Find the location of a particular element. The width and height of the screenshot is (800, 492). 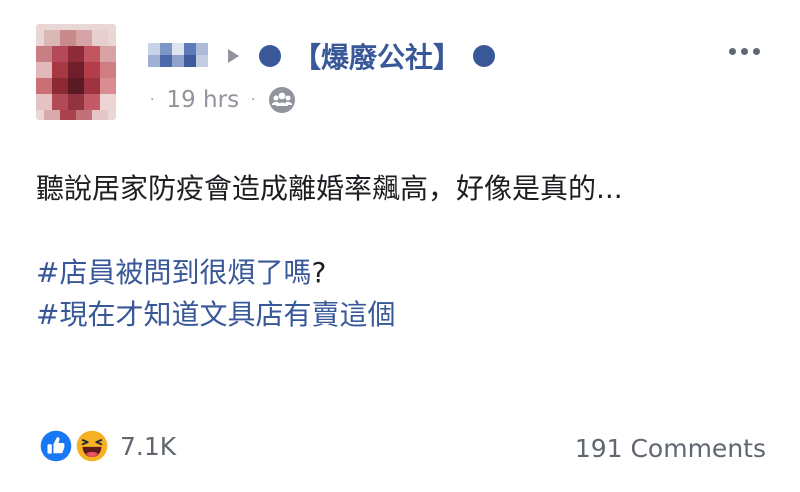

hashtag-line: #店員被問到很煩了嗎? is located at coordinates (401, 273).